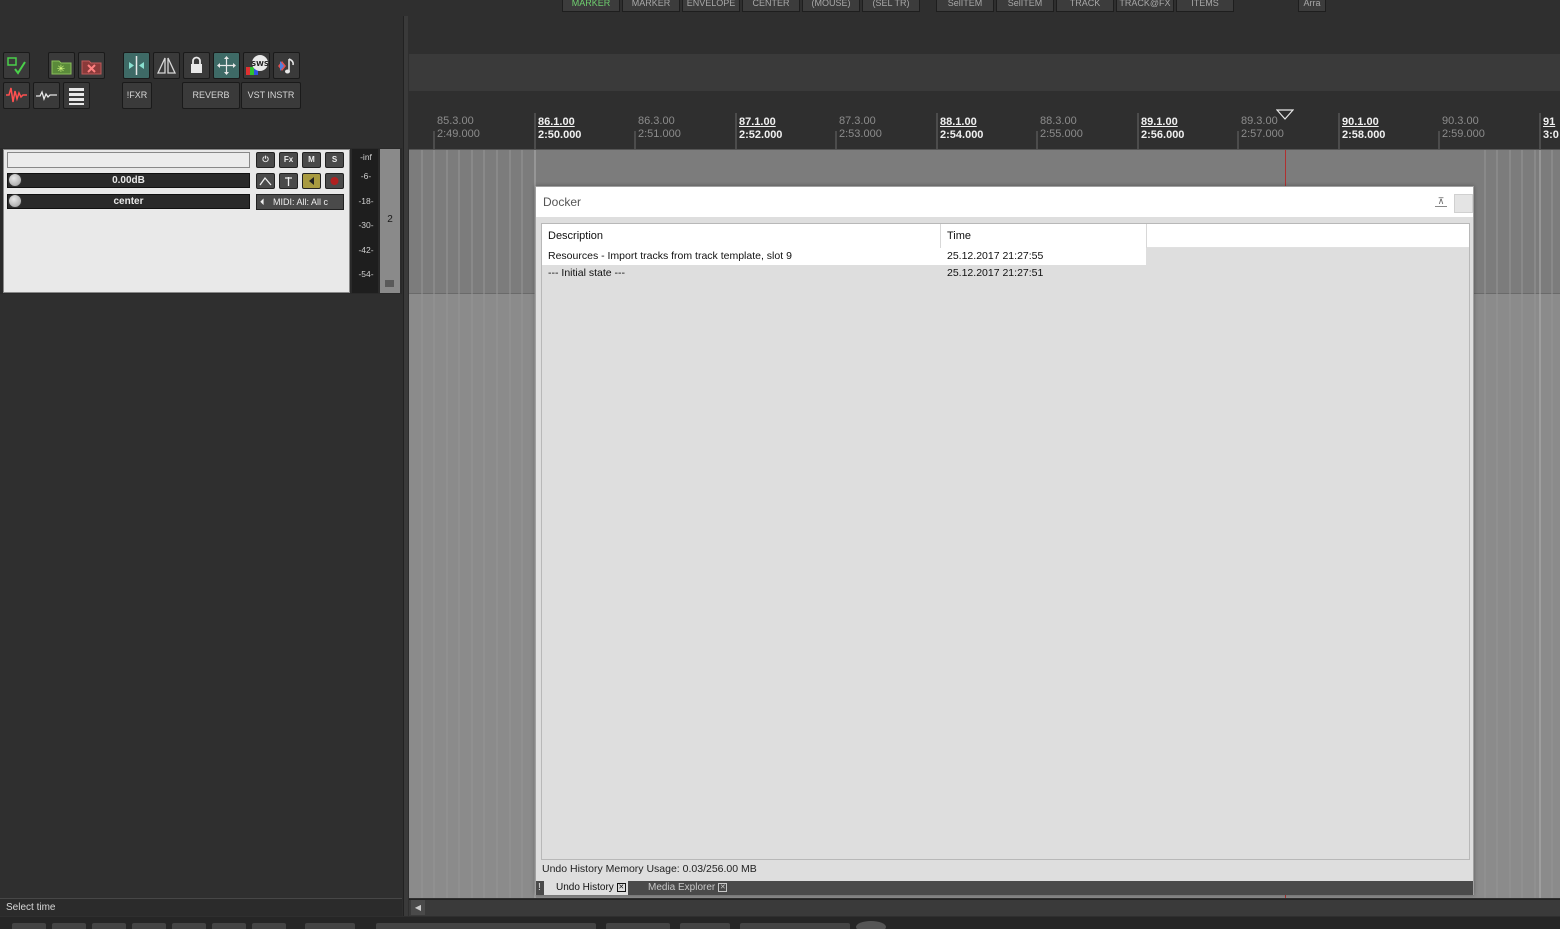  I want to click on folder-icon, so click(389, 283).